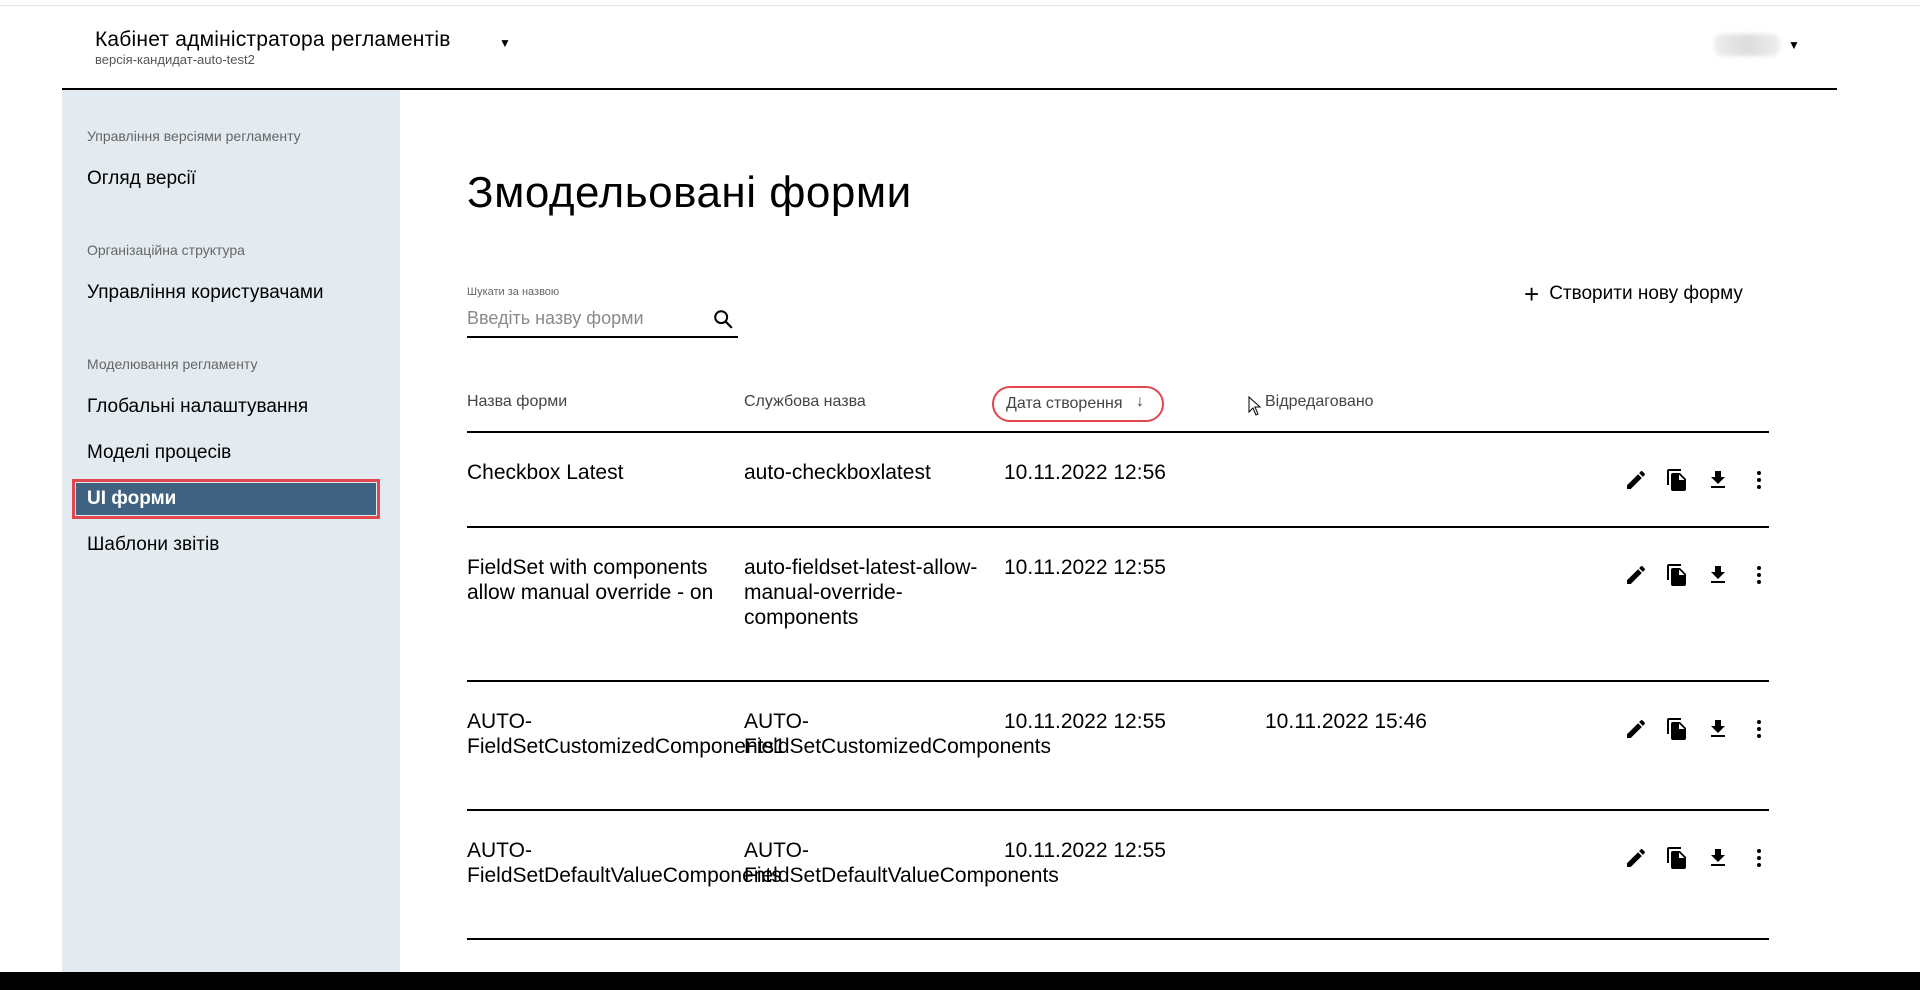 Image resolution: width=1920 pixels, height=990 pixels. I want to click on sort-arrow-down-icon: ↓, so click(1140, 401).